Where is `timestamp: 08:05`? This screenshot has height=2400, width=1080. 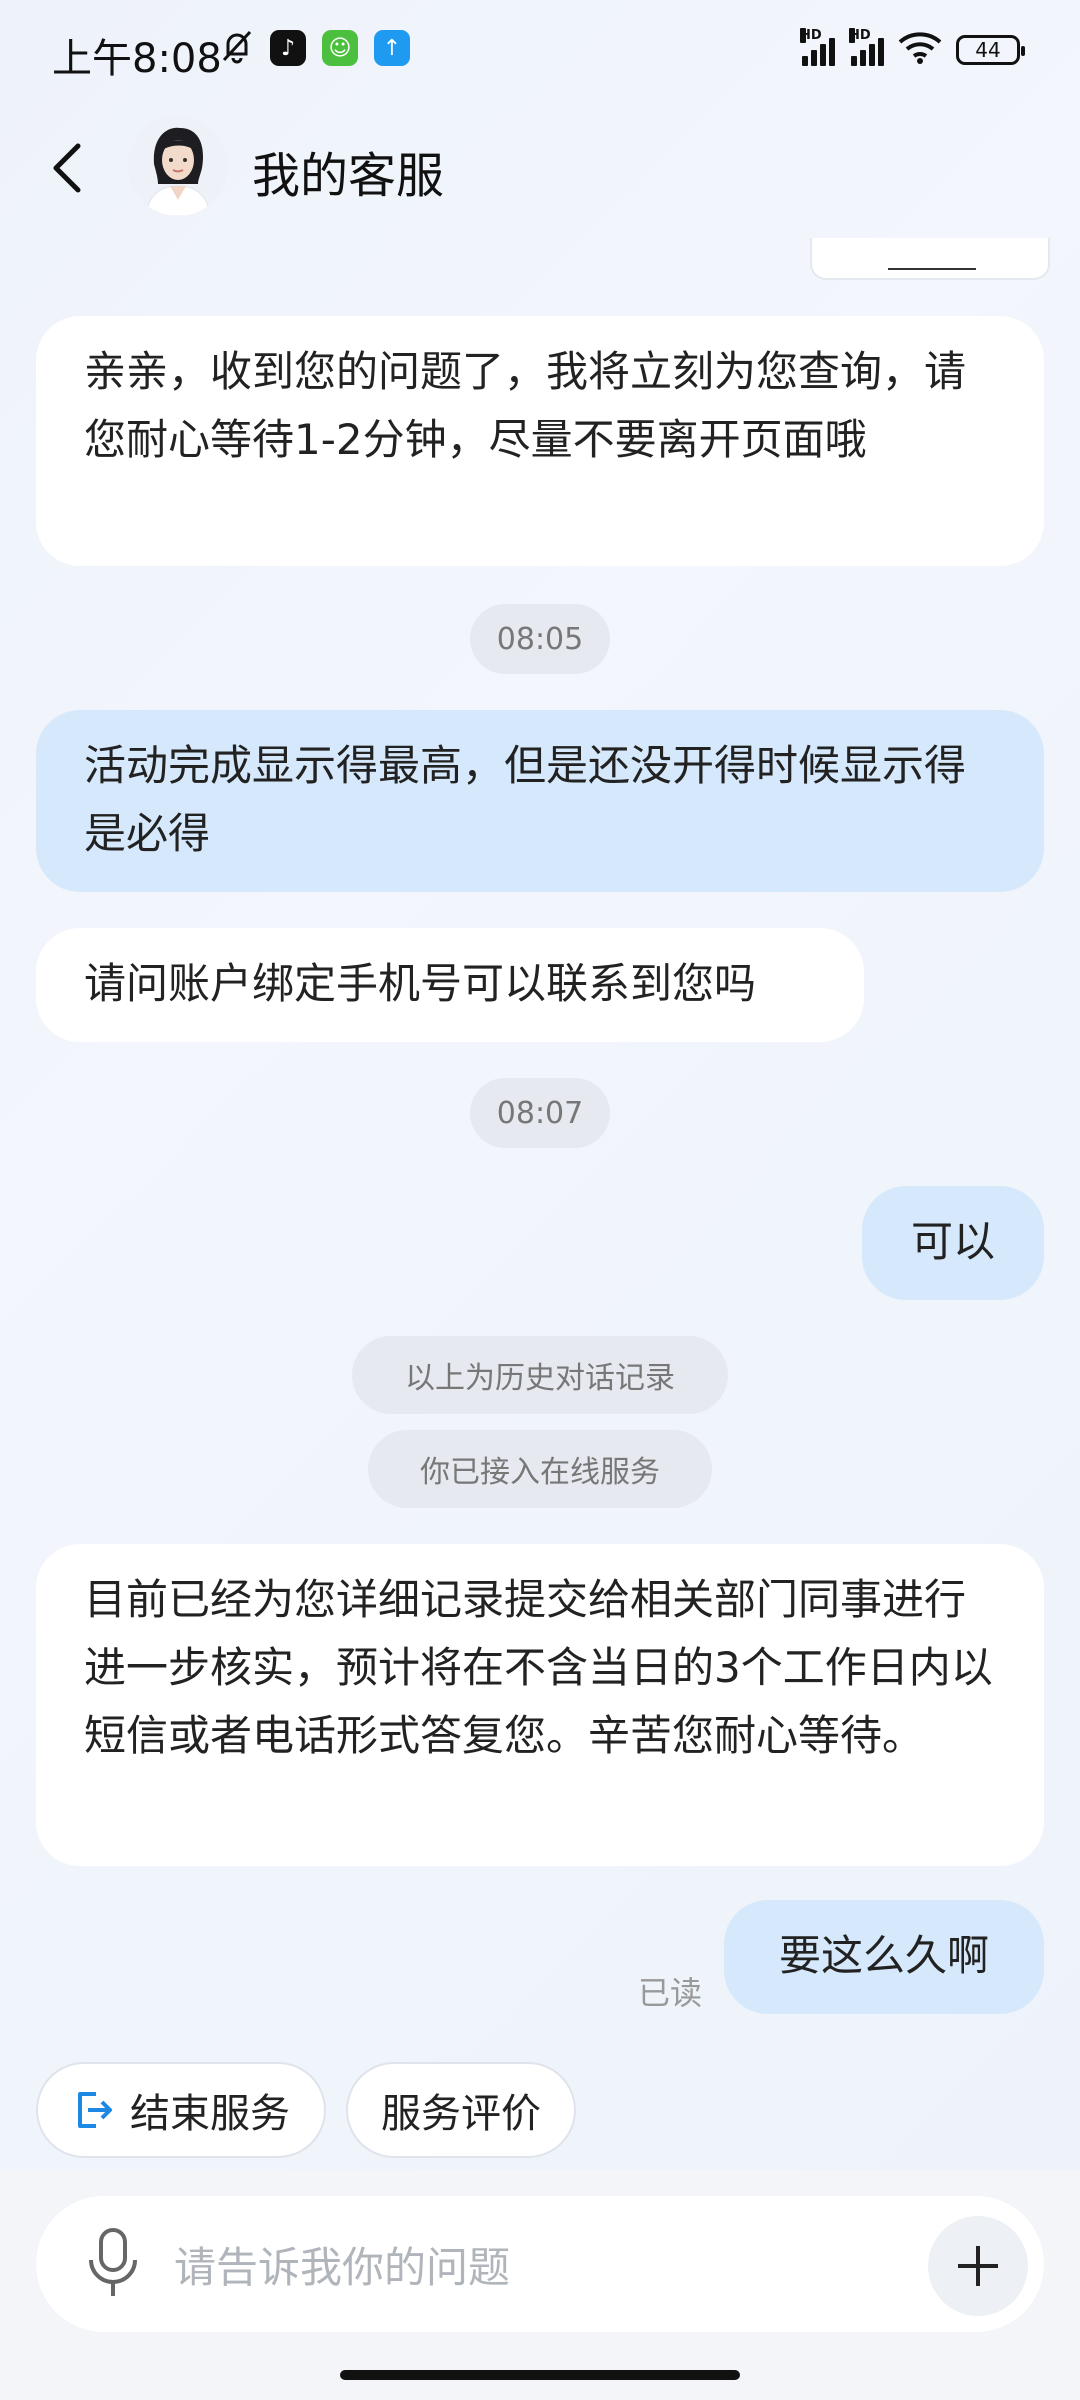
timestamp: 08:05 is located at coordinates (540, 639).